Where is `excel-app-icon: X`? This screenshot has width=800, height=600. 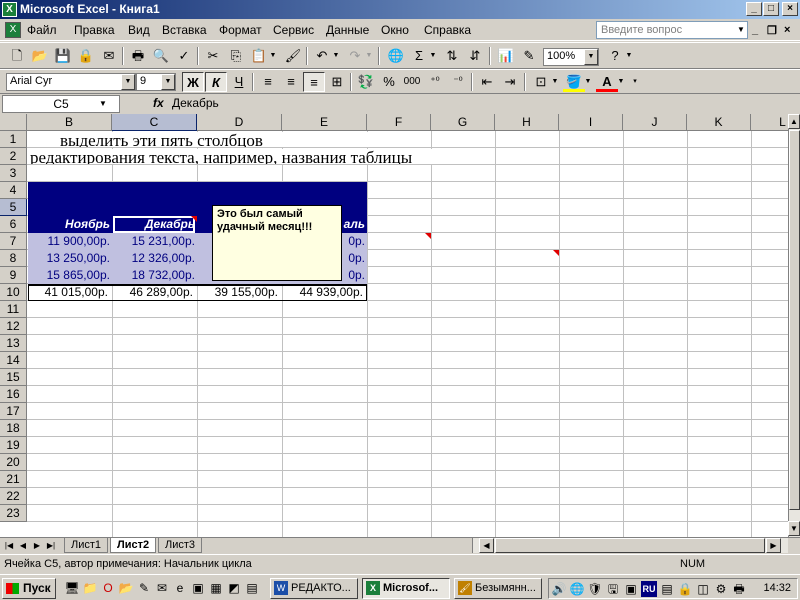
excel-app-icon: X is located at coordinates (9, 9).